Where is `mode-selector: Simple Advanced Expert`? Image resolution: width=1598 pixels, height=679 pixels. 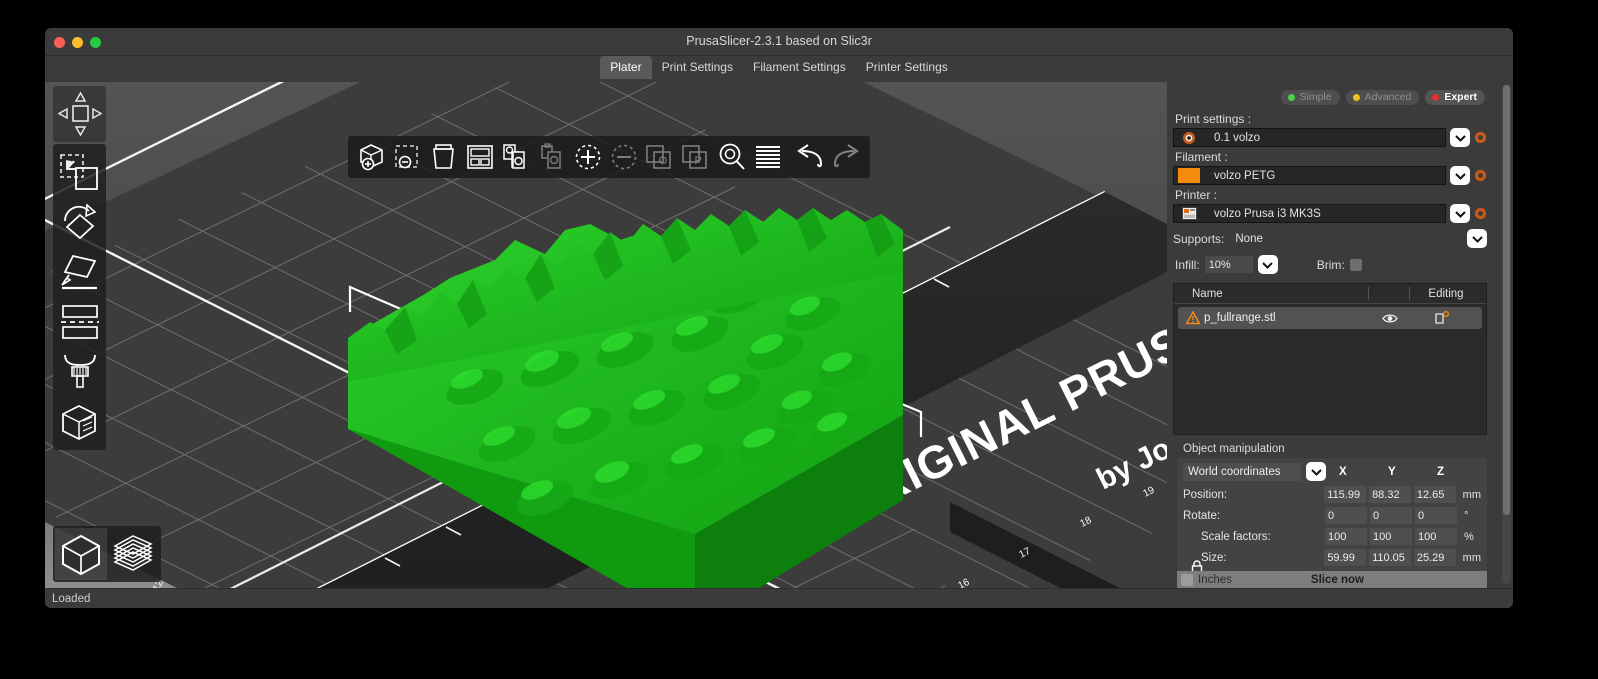 mode-selector: Simple Advanced Expert is located at coordinates (1340, 98).